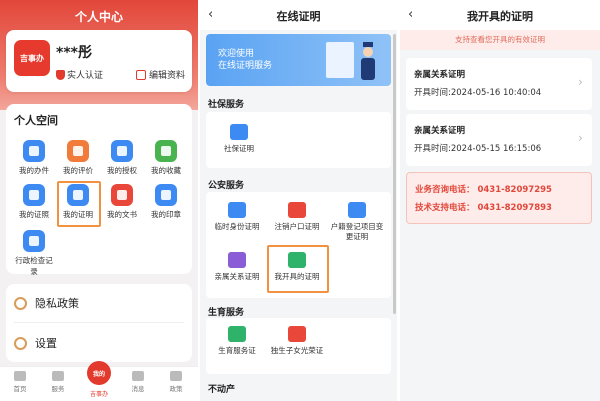 The height and width of the screenshot is (401, 600). What do you see at coordinates (85, 76) in the screenshot?
I see `verified-label: 实人认证` at bounding box center [85, 76].